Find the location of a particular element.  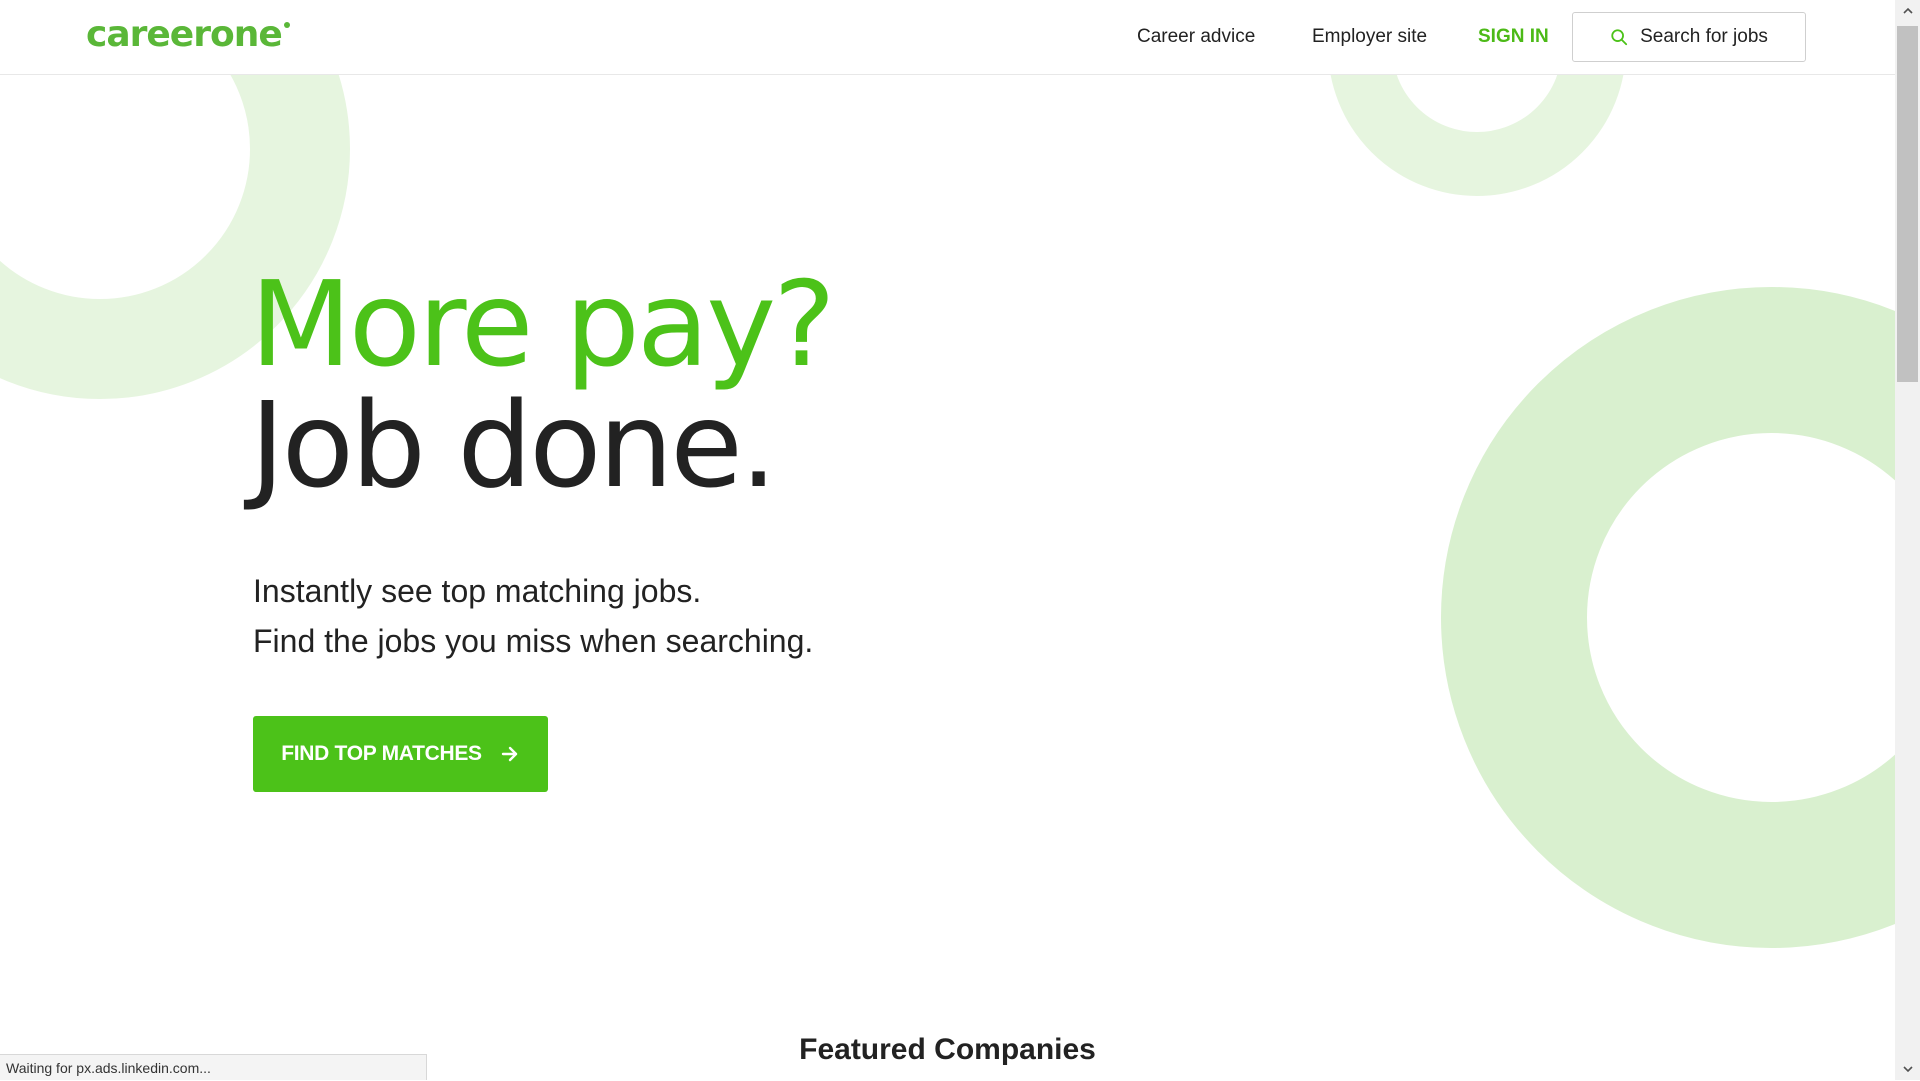

find-top-matches-button: FIND TOP MATCHES is located at coordinates (400, 754).